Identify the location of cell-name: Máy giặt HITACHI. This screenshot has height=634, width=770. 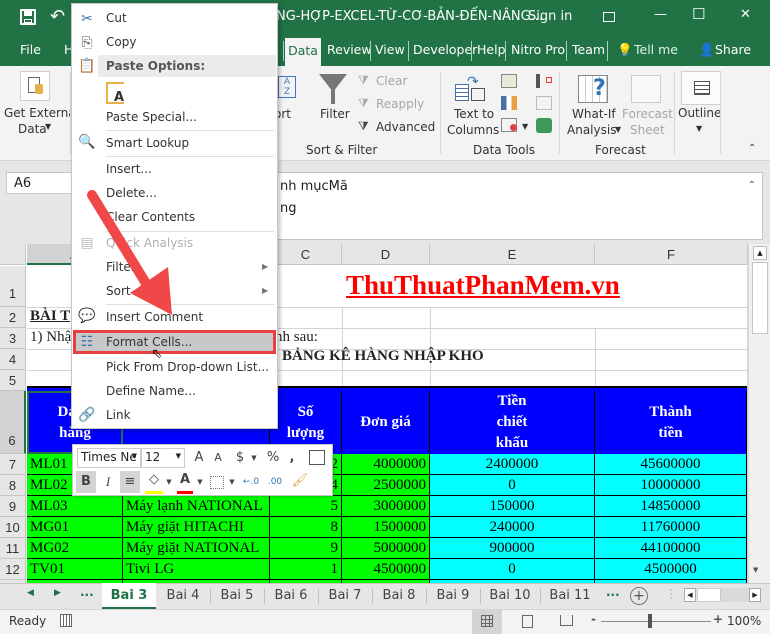
(196, 527).